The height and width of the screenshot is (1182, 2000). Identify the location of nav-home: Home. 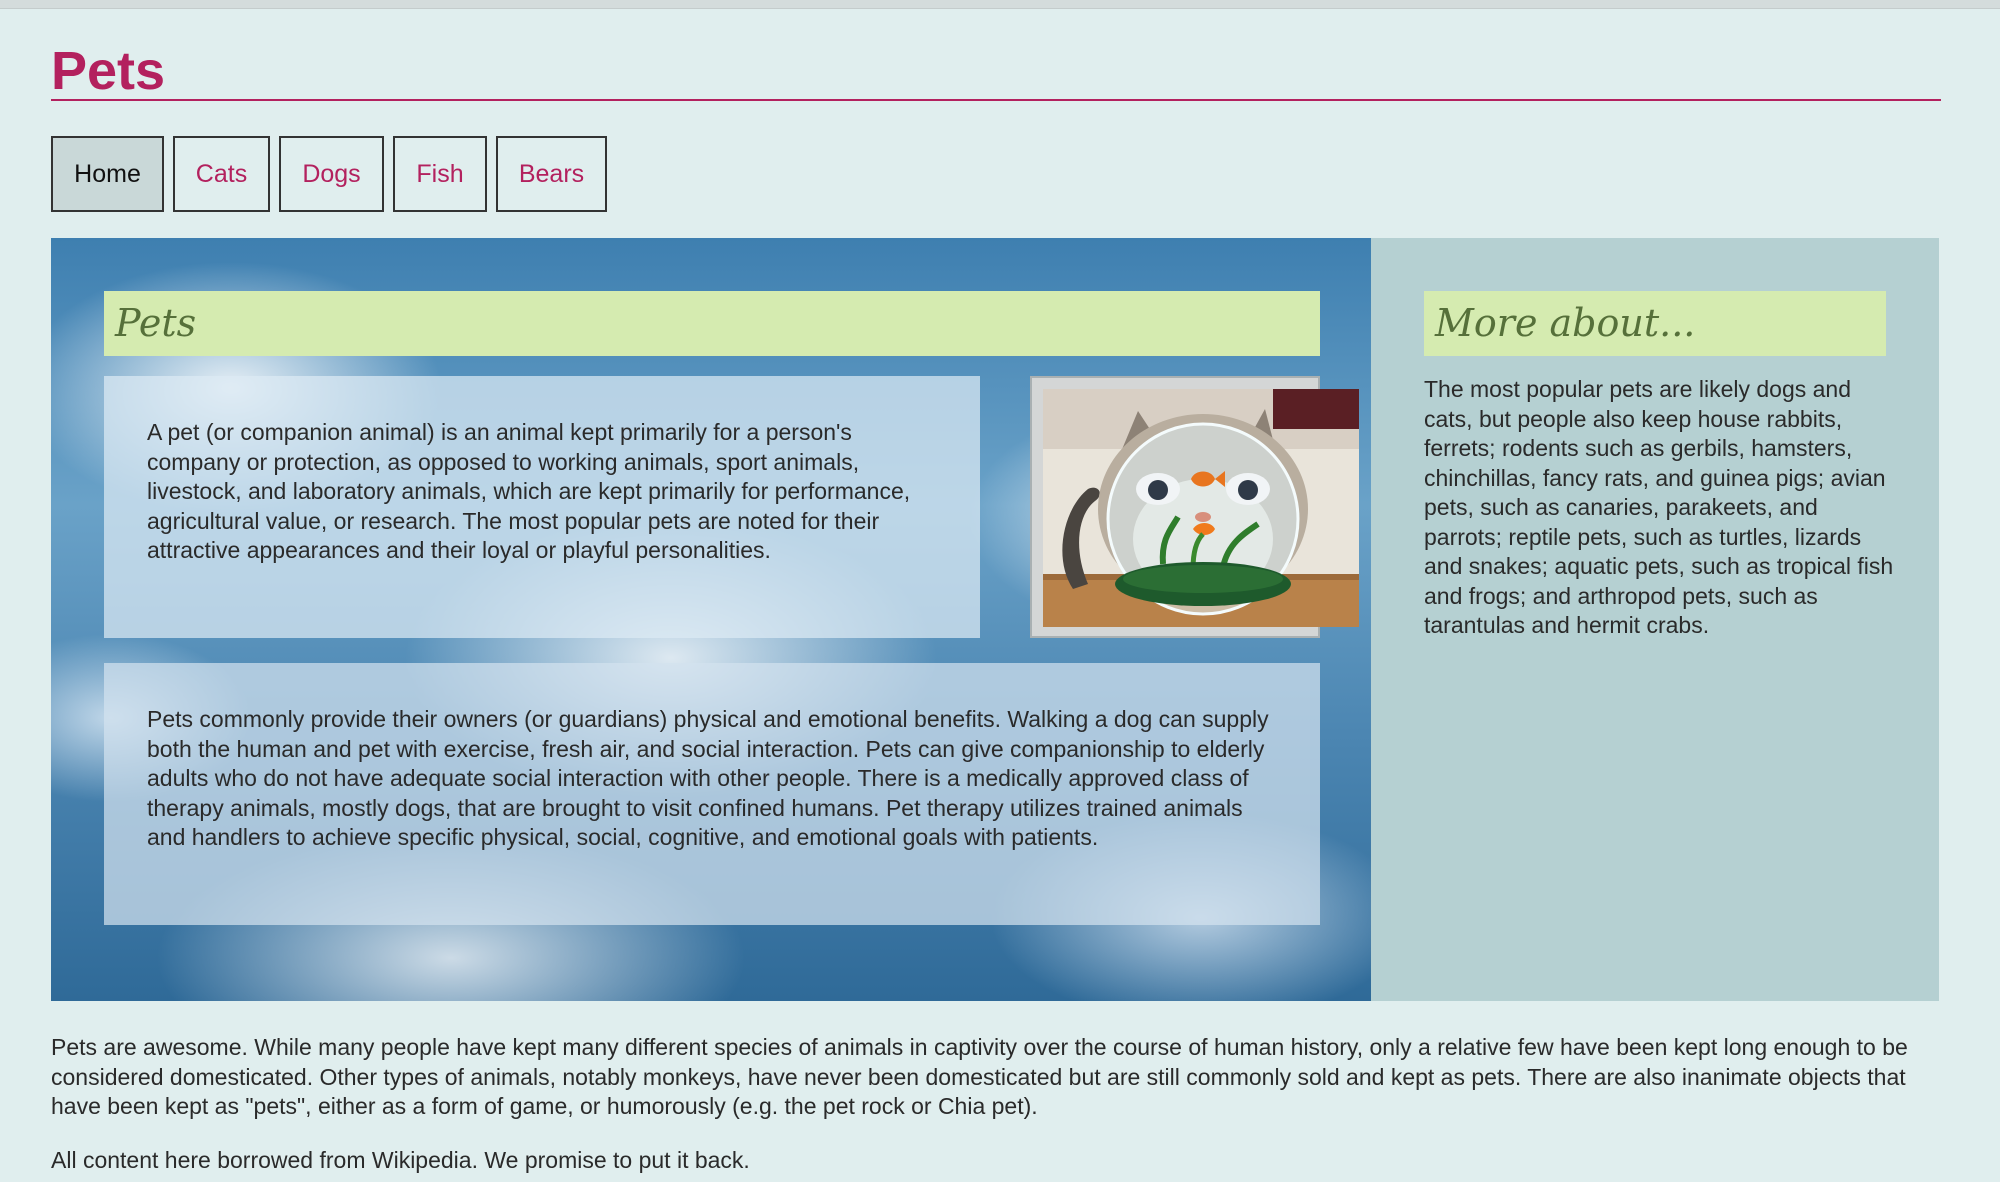
(107, 174).